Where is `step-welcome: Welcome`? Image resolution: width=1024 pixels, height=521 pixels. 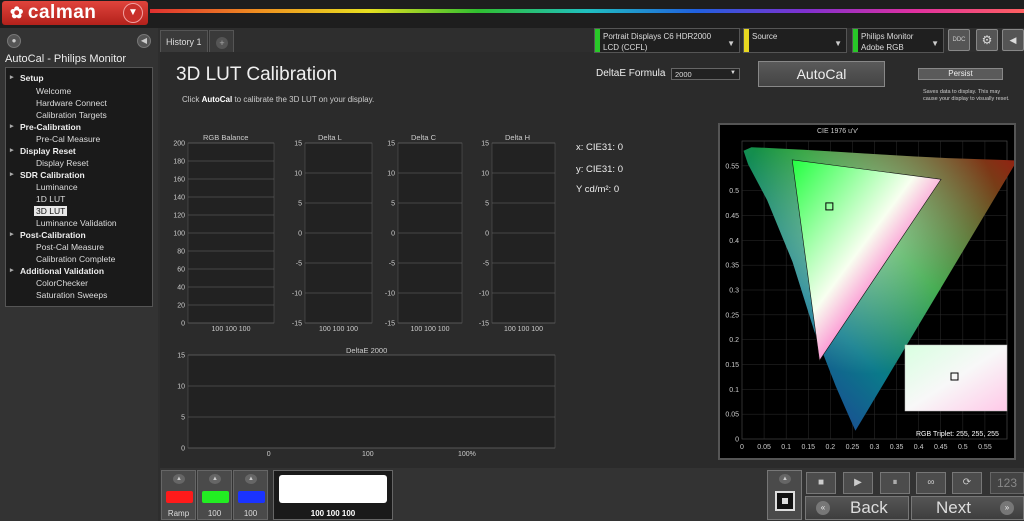
step-welcome: Welcome is located at coordinates (53, 91).